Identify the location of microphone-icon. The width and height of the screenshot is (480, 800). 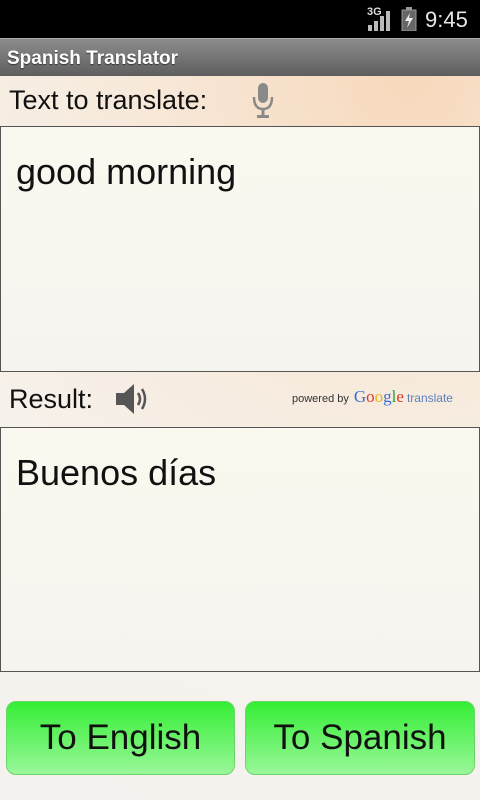
(263, 101).